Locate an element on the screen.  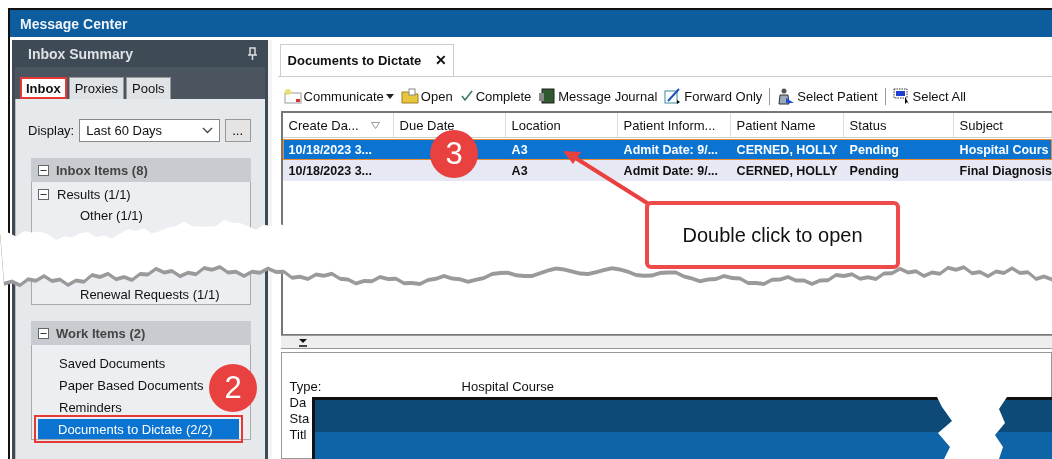
column-header: Status is located at coordinates (898, 125).